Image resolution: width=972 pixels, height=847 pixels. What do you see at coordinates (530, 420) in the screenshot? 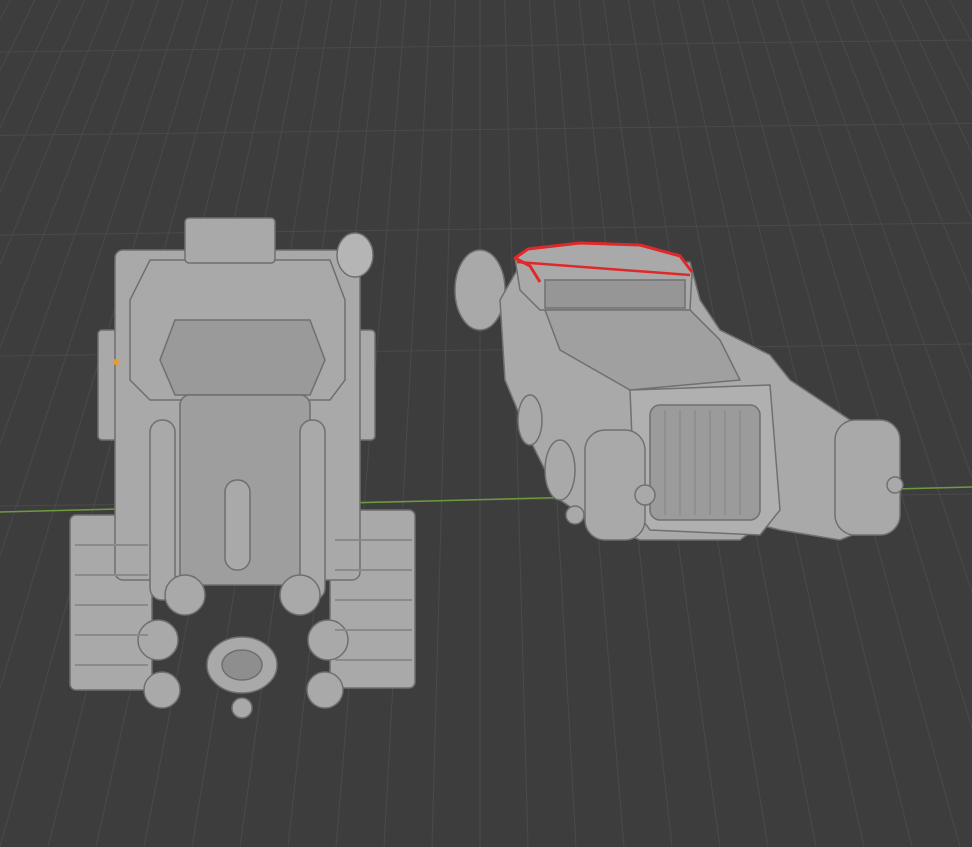
I see `rear-axle-wheel` at bounding box center [530, 420].